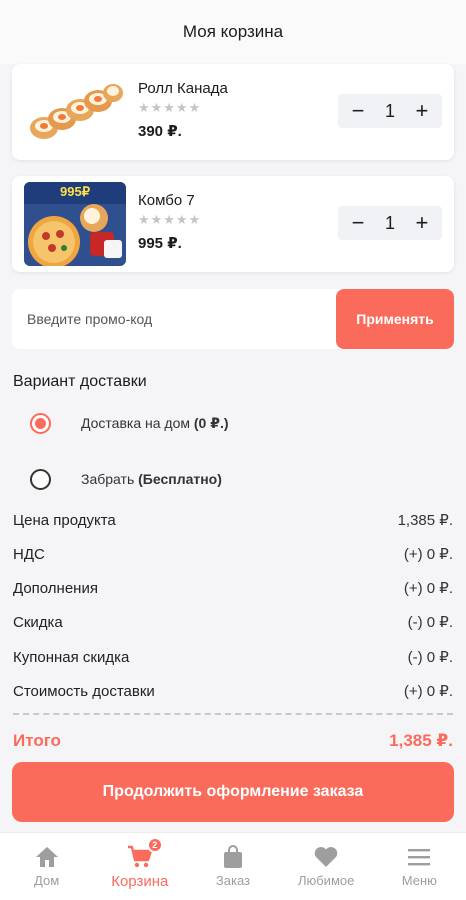 The width and height of the screenshot is (466, 900). I want to click on promo-code-input, so click(174, 319).